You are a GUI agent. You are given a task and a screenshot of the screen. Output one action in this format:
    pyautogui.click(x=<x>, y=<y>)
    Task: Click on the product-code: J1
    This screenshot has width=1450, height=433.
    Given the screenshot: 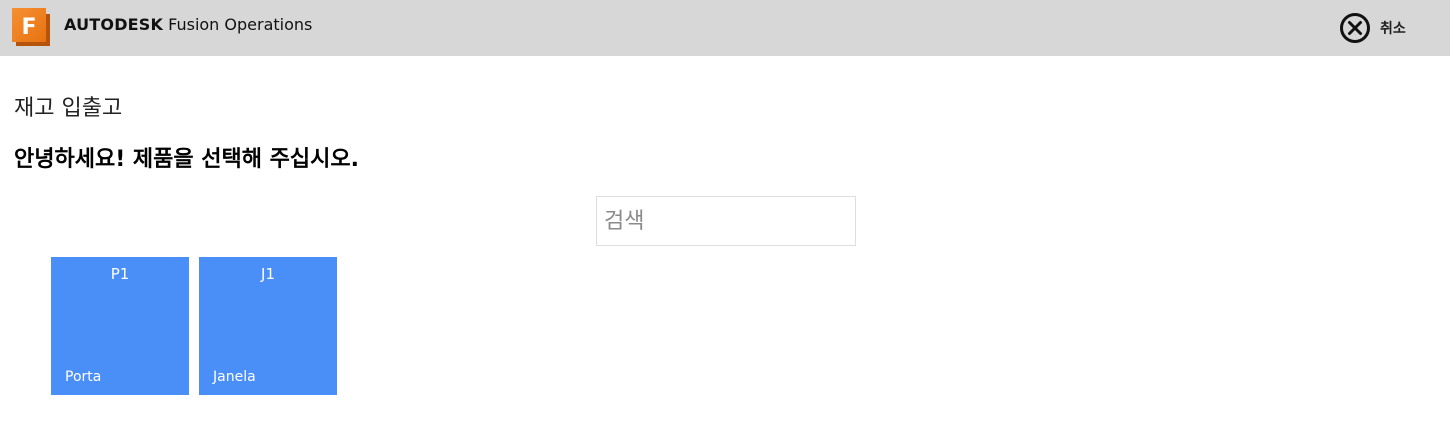 What is the action you would take?
    pyautogui.click(x=268, y=274)
    